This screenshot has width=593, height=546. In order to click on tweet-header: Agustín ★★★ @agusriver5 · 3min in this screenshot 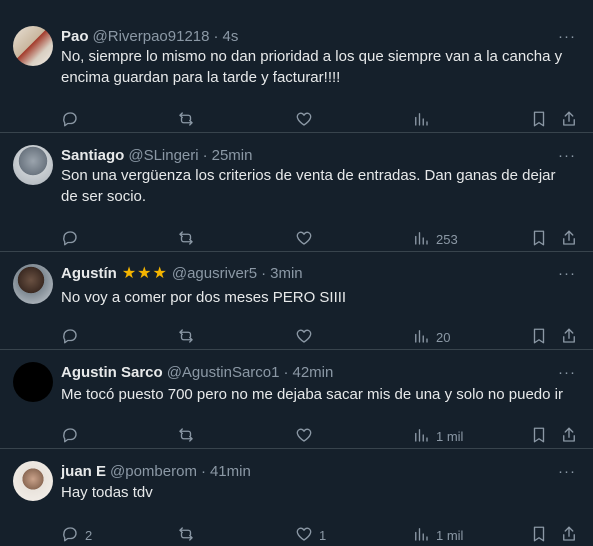, I will do `click(182, 273)`.